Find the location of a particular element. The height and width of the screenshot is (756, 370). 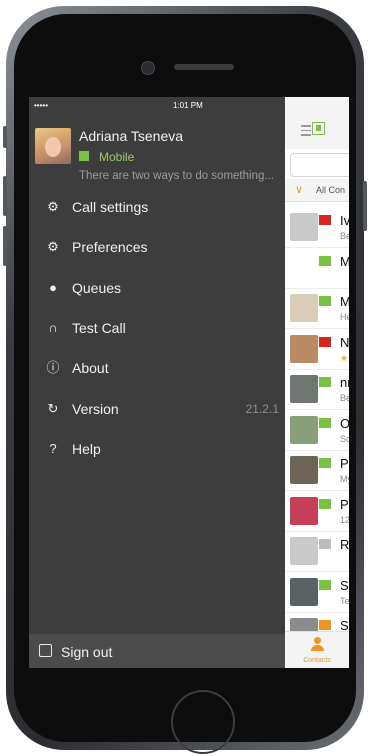

contact-row: M He is located at coordinates (317, 308).